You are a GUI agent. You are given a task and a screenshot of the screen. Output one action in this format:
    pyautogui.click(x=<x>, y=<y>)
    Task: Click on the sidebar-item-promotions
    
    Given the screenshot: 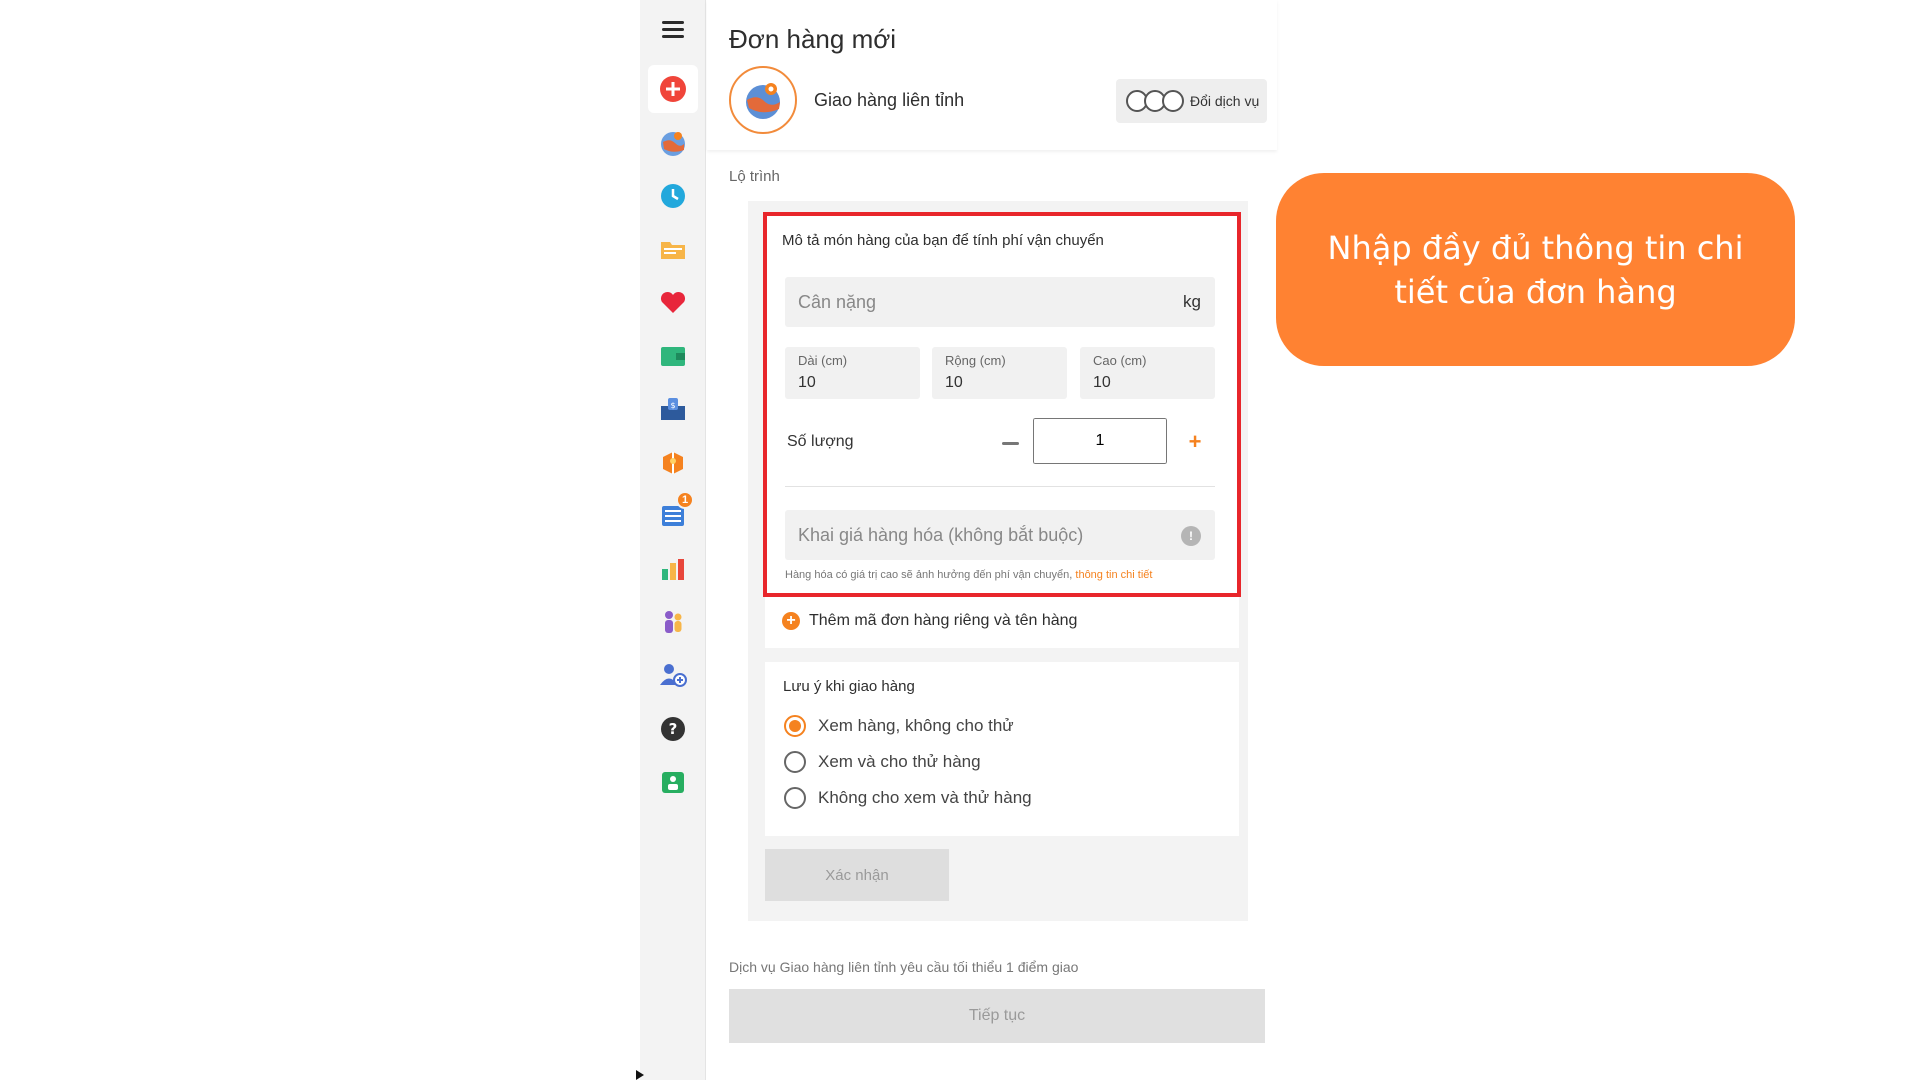 What is the action you would take?
    pyautogui.click(x=673, y=462)
    